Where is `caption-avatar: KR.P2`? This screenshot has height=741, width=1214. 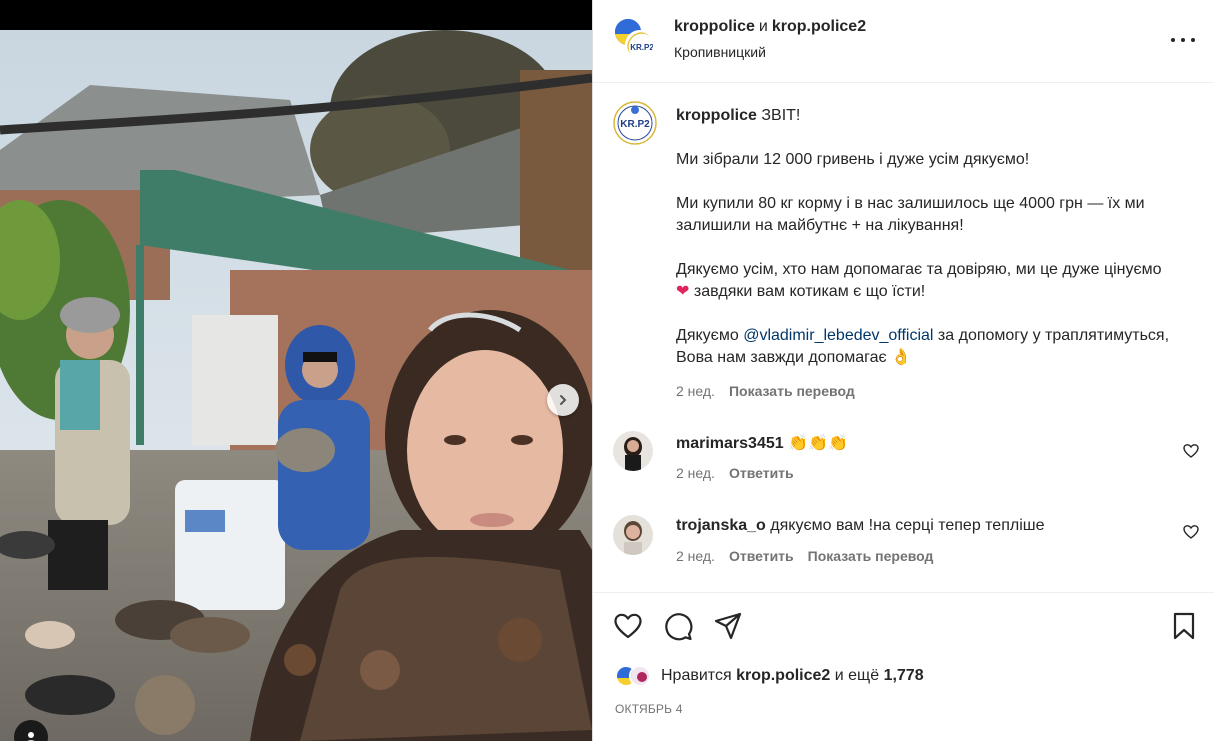 caption-avatar: KR.P2 is located at coordinates (635, 123).